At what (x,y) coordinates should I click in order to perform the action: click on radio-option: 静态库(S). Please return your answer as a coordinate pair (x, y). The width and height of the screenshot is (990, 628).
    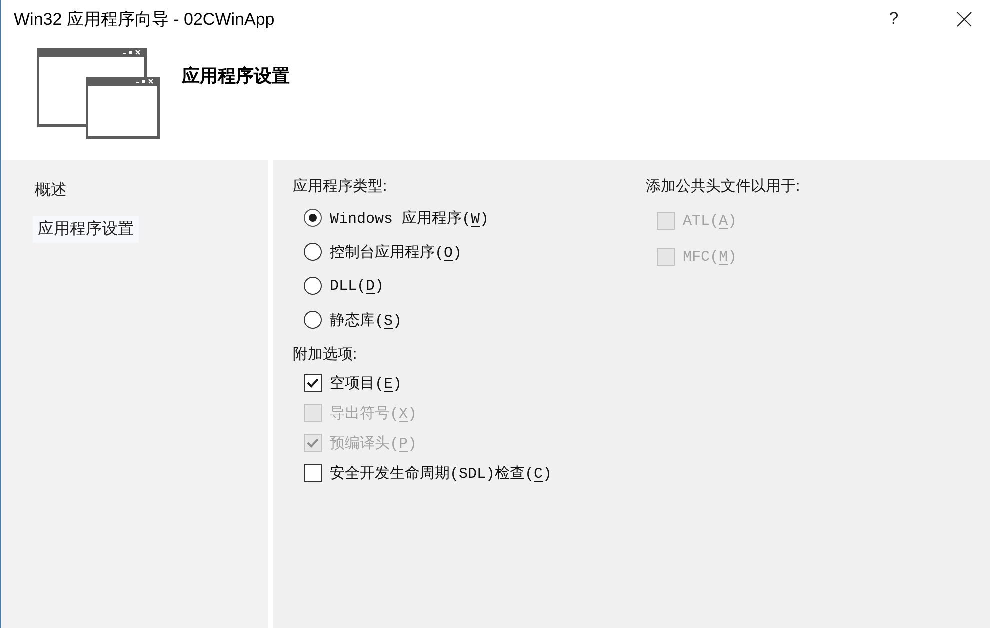
    Looking at the image, I should click on (353, 320).